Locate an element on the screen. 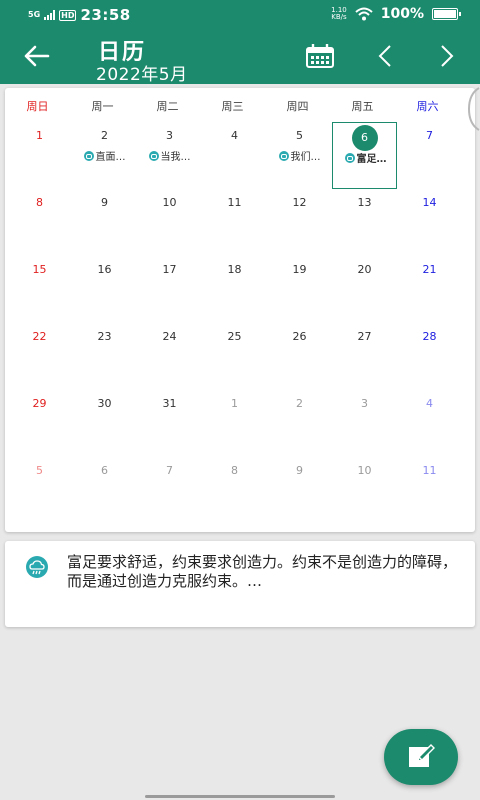 The width and height of the screenshot is (480, 800). speed-unit: KB/s is located at coordinates (339, 17).